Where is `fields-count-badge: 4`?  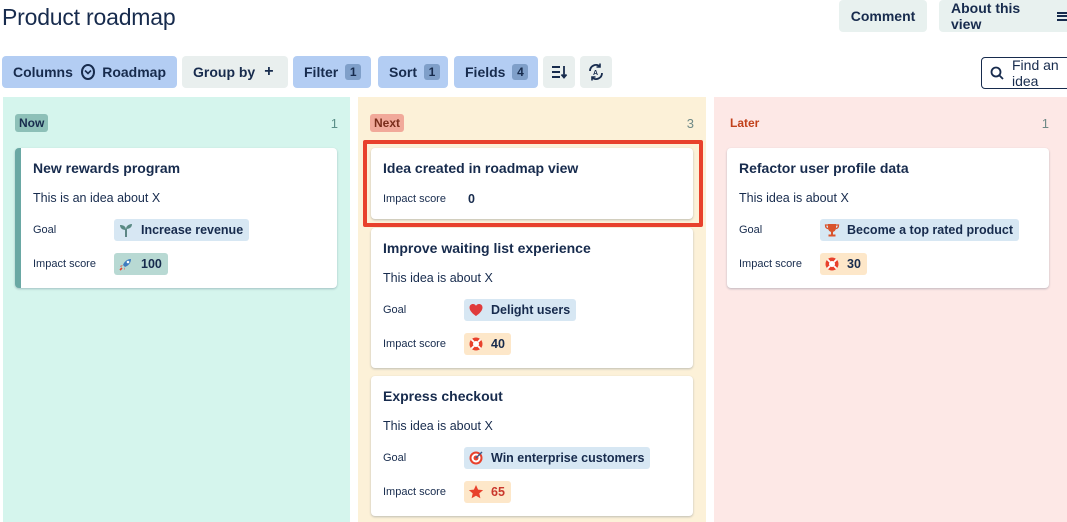
fields-count-badge: 4 is located at coordinates (520, 72).